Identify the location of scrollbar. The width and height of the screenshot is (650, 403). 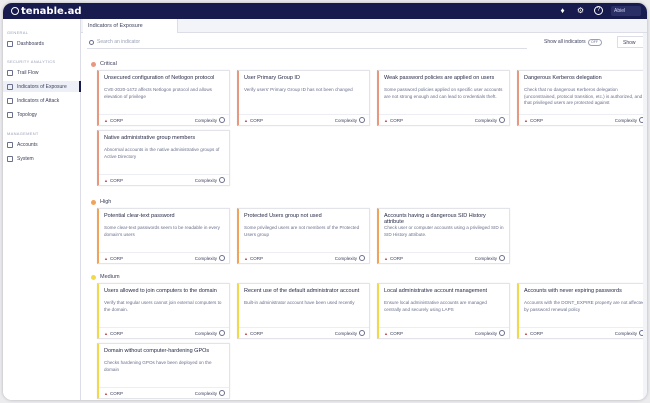
(645, 216).